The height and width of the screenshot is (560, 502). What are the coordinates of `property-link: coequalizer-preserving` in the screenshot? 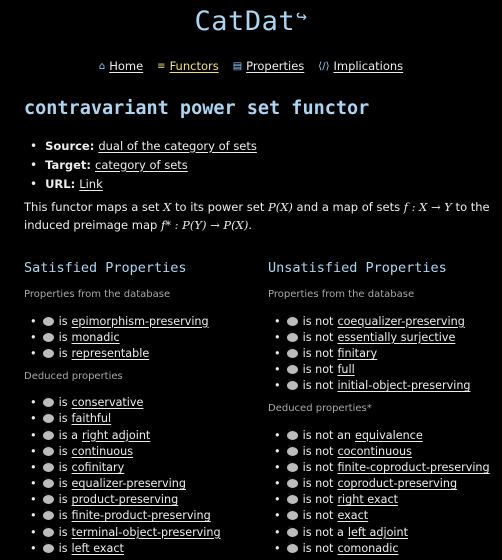 It's located at (400, 321).